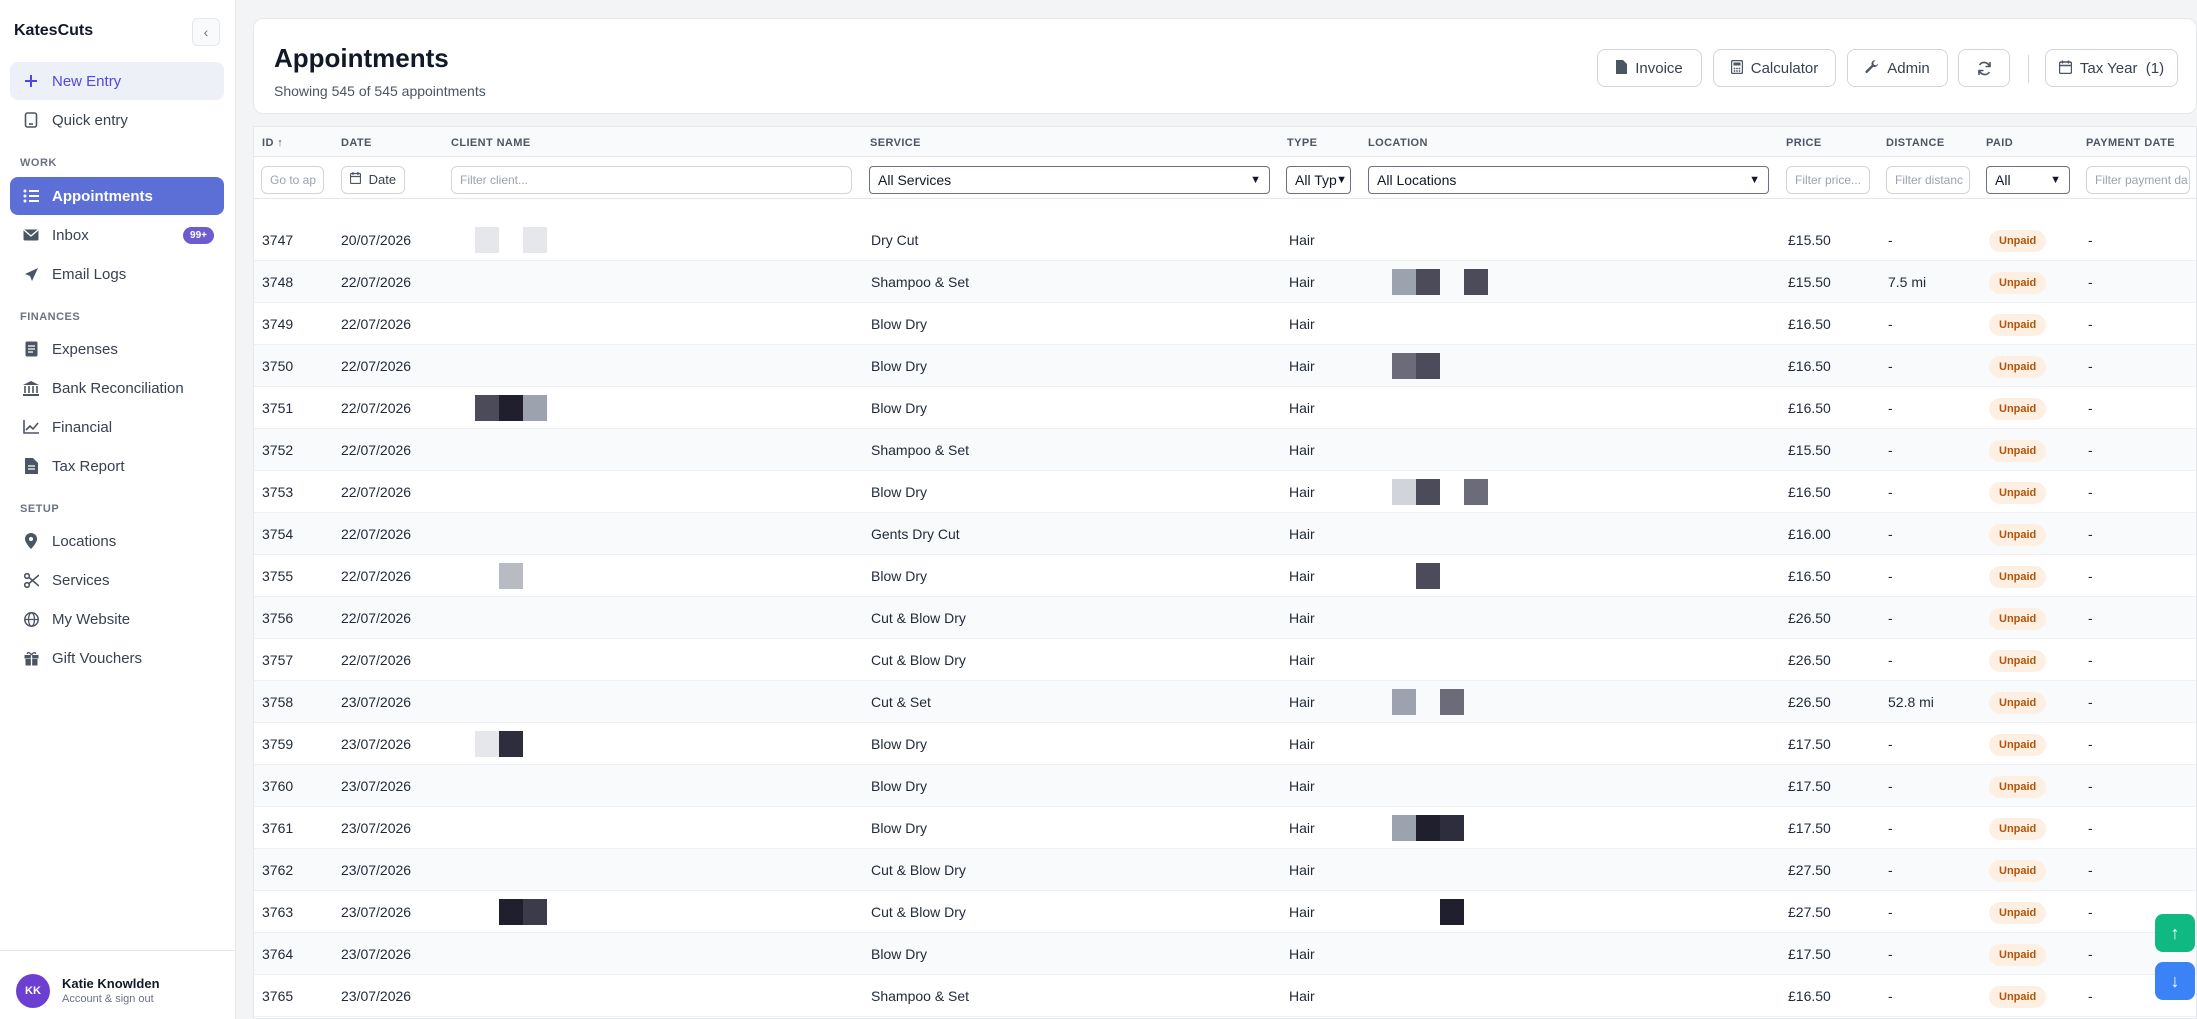 The image size is (2197, 1019). Describe the element at coordinates (117, 120) in the screenshot. I see `sidebar-item-quick-entry: Quick entry` at that location.